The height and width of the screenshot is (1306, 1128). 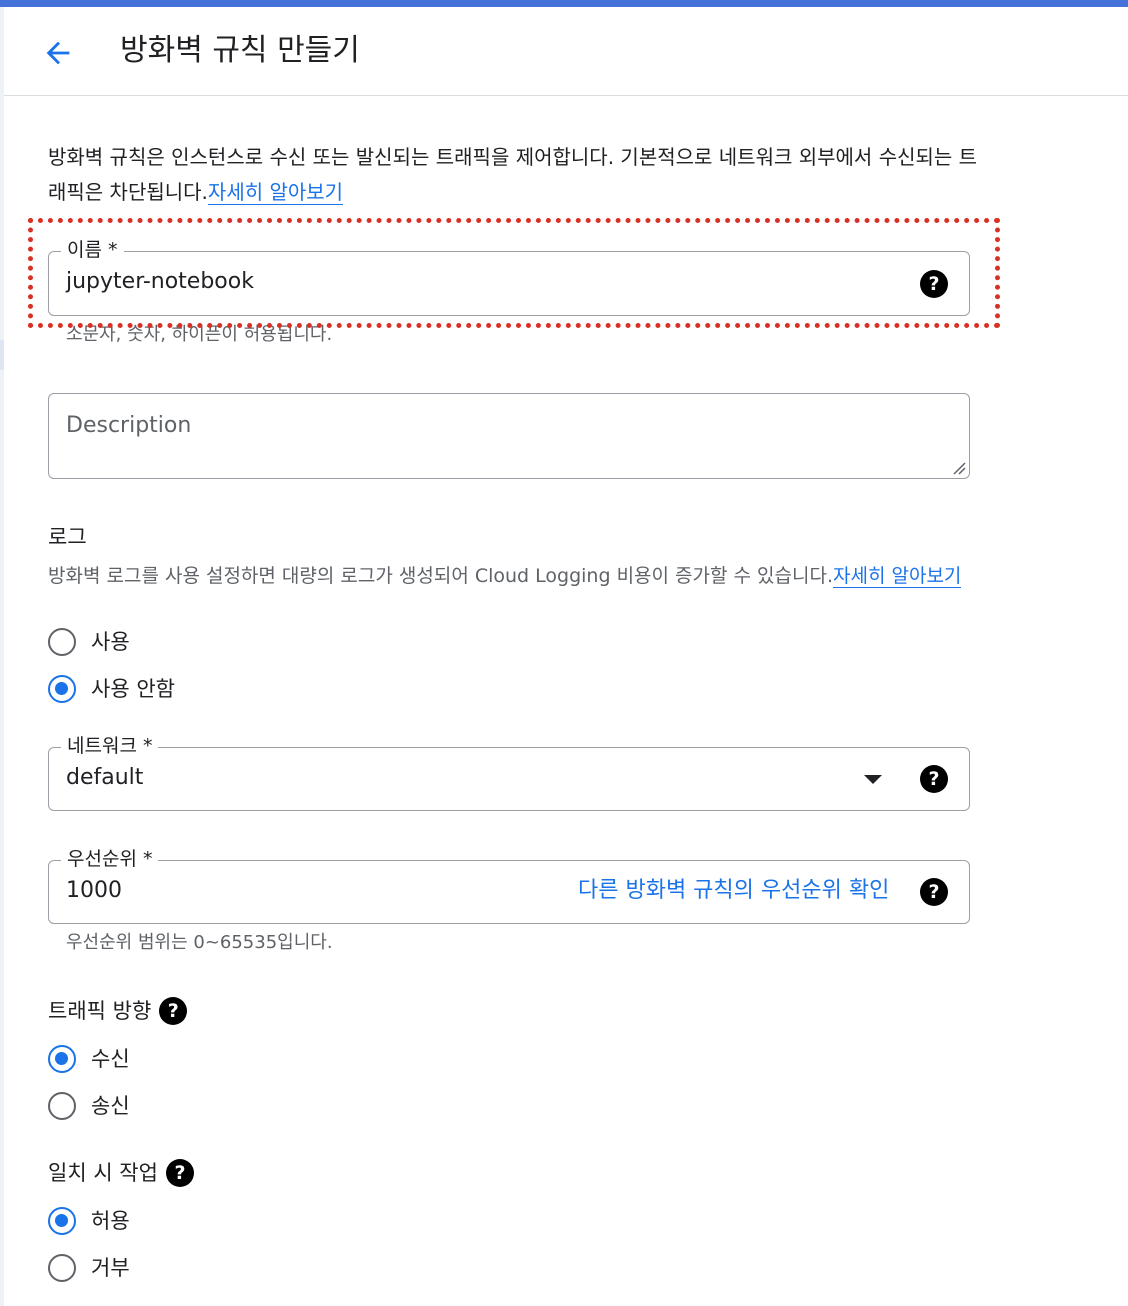 I want to click on resize-handle-icon, so click(x=959, y=468).